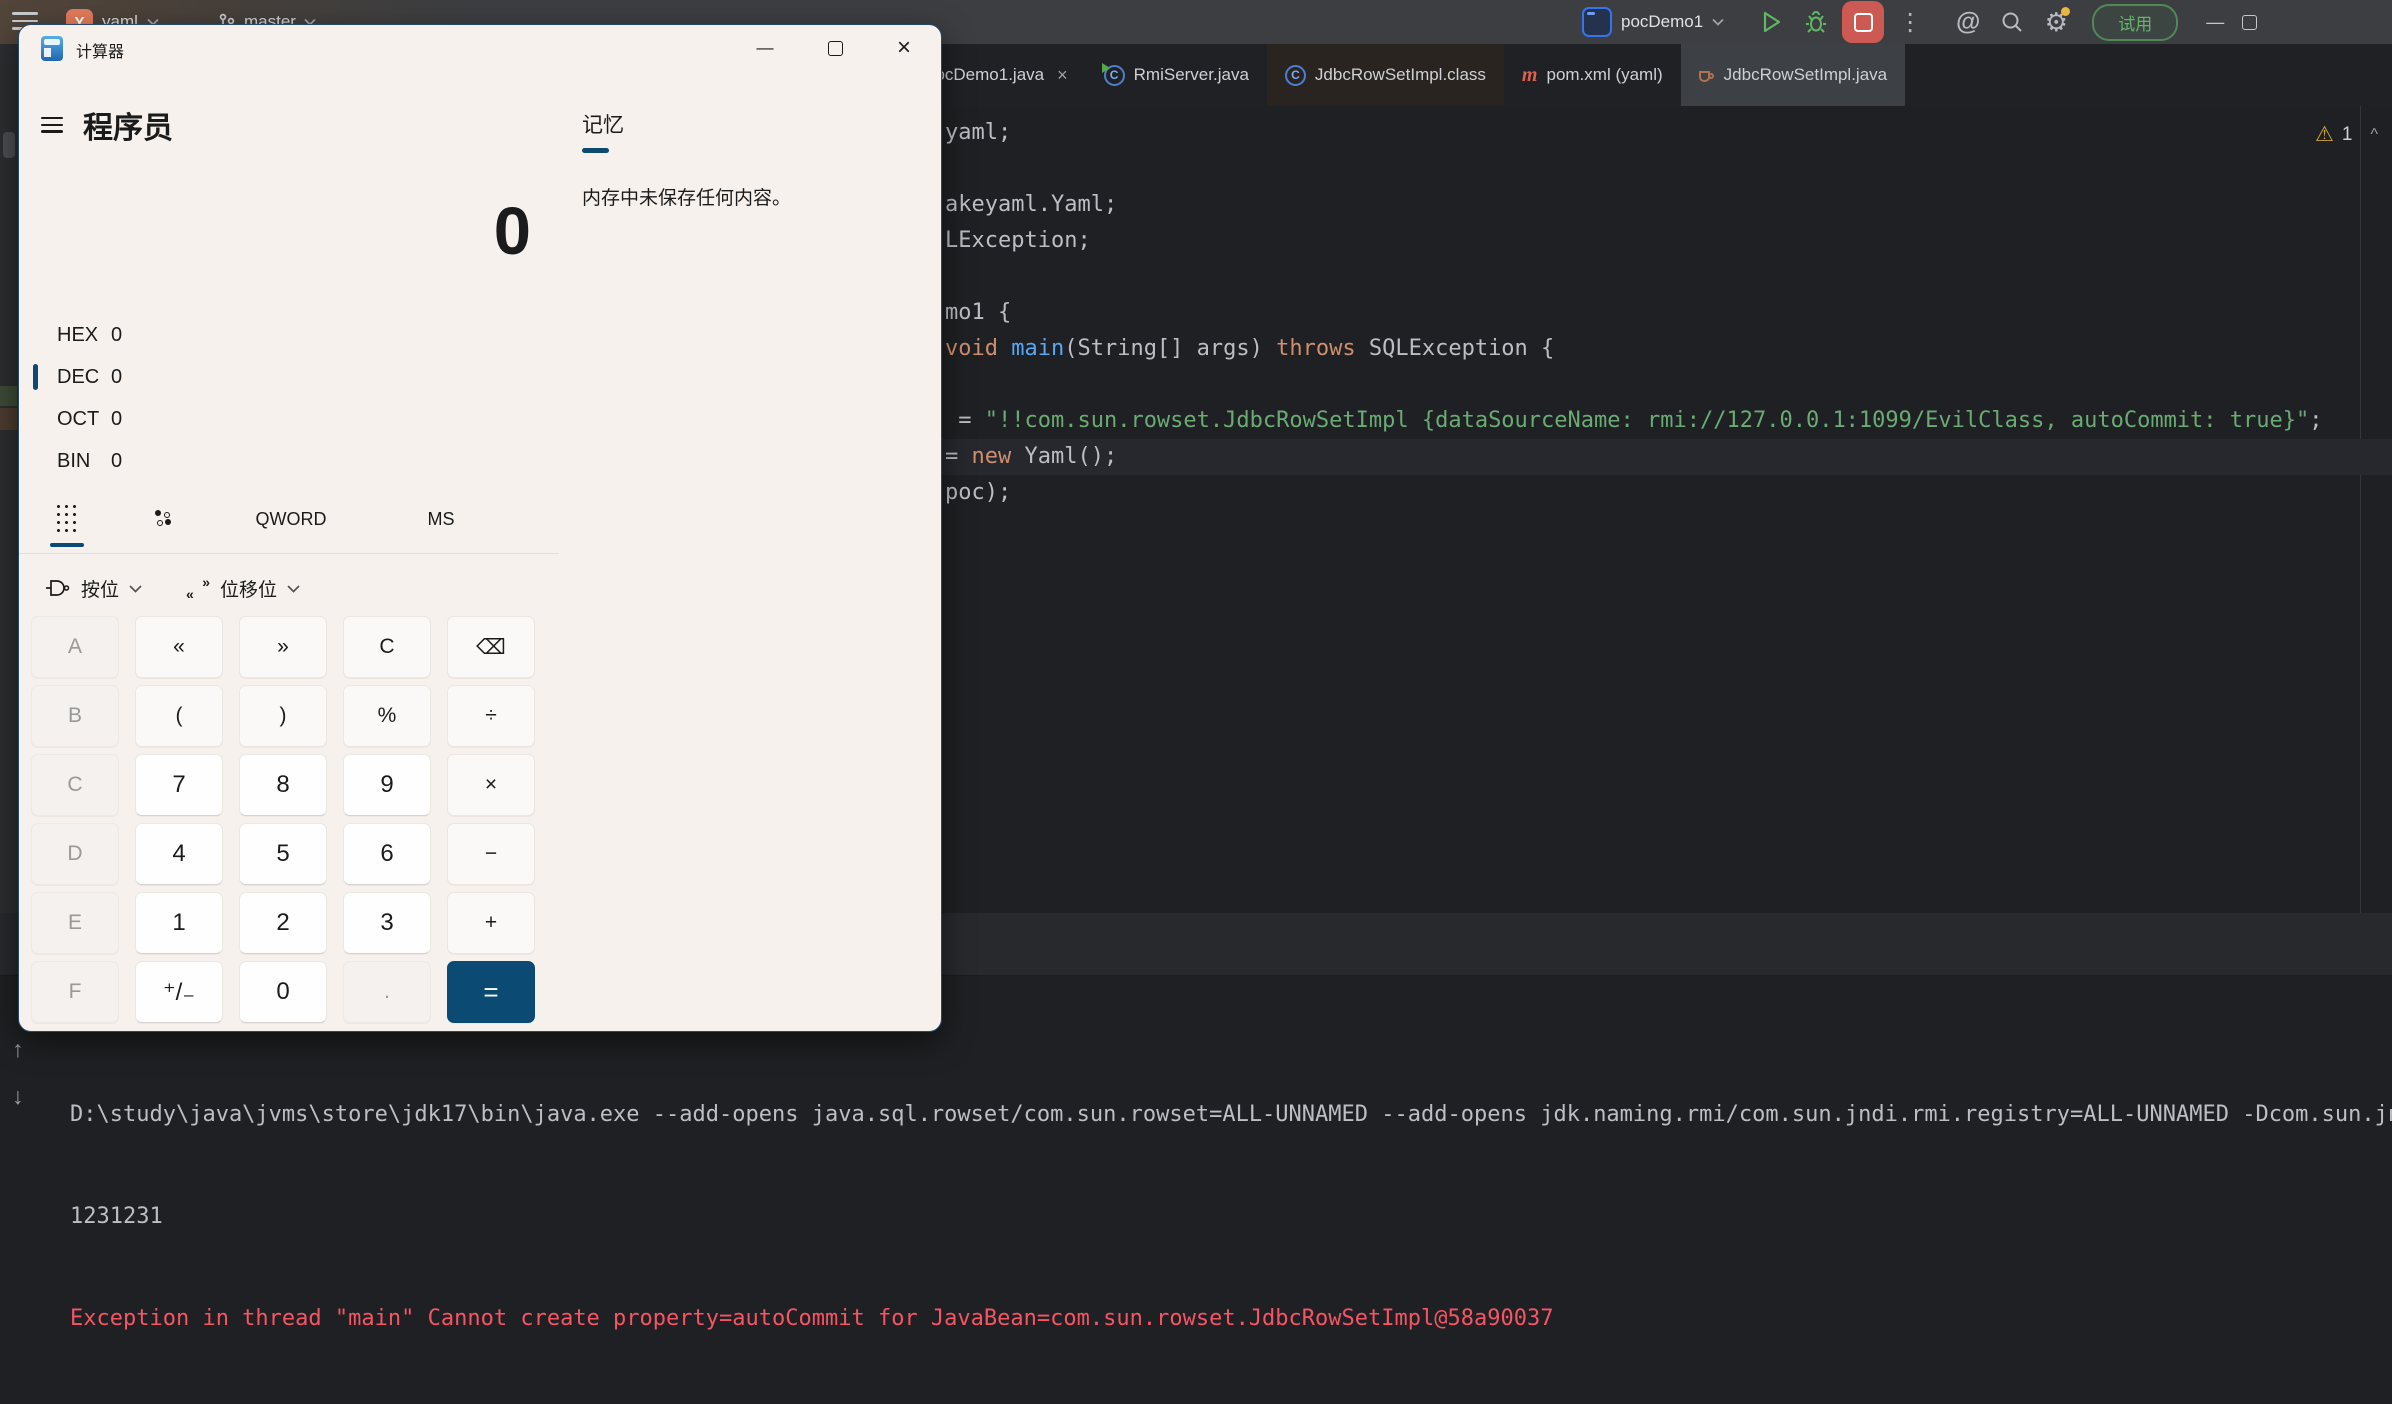 This screenshot has height=1404, width=2392. I want to click on memory-tab: 记忆, so click(603, 131).